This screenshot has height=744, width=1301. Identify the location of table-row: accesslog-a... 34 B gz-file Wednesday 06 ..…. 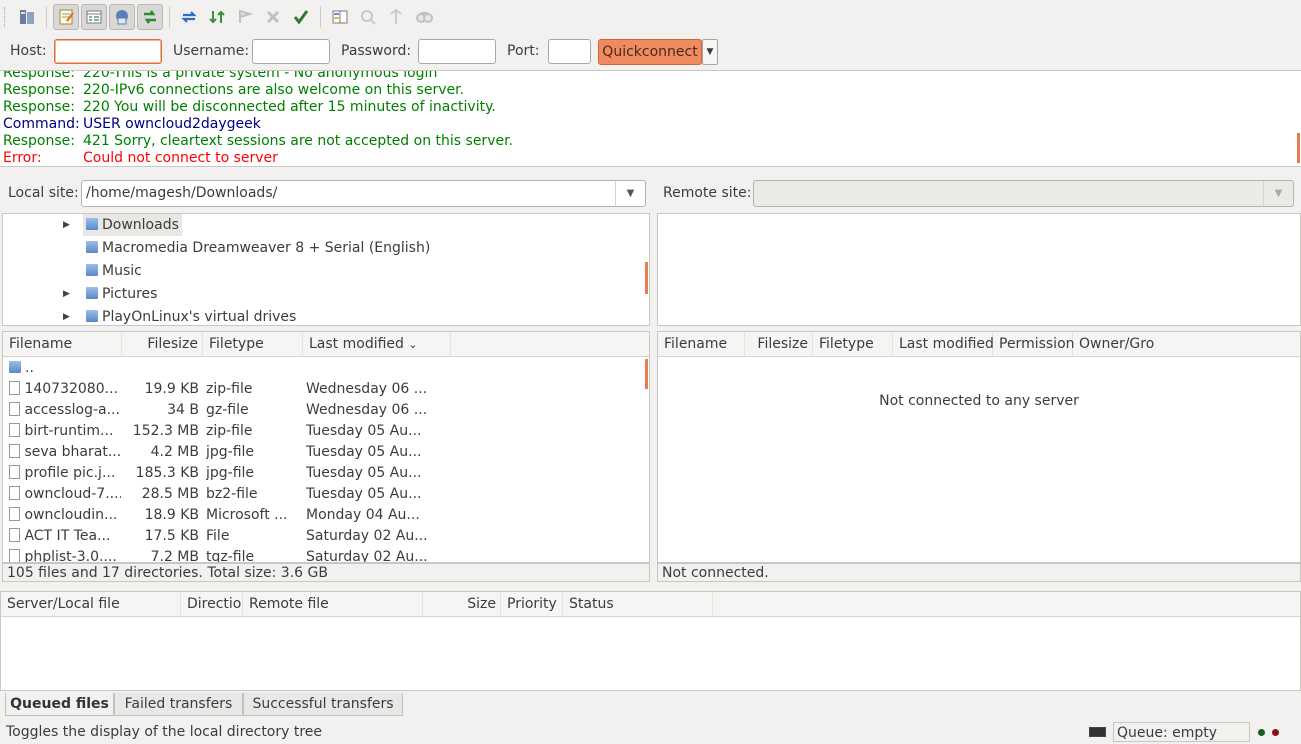
(326, 410).